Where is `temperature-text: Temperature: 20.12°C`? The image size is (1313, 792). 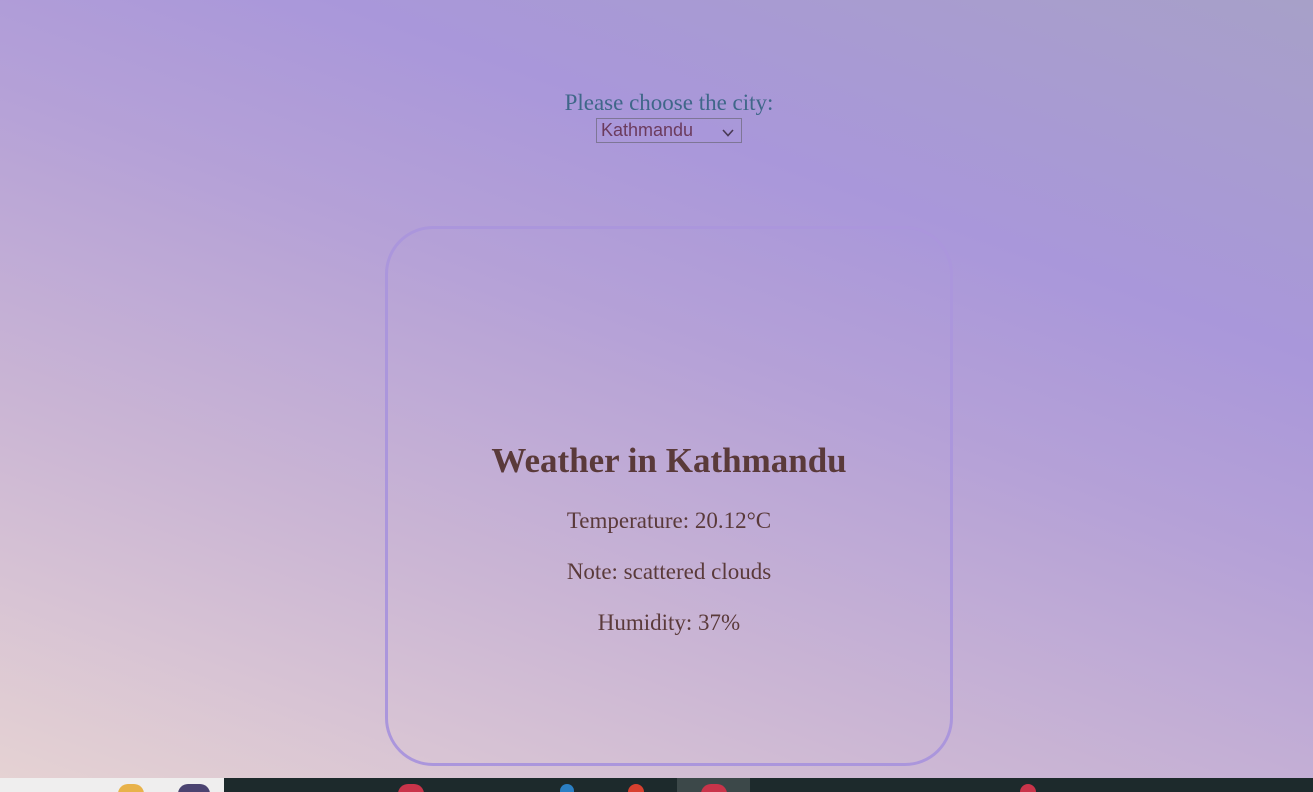
temperature-text: Temperature: 20.12°C is located at coordinates (669, 520).